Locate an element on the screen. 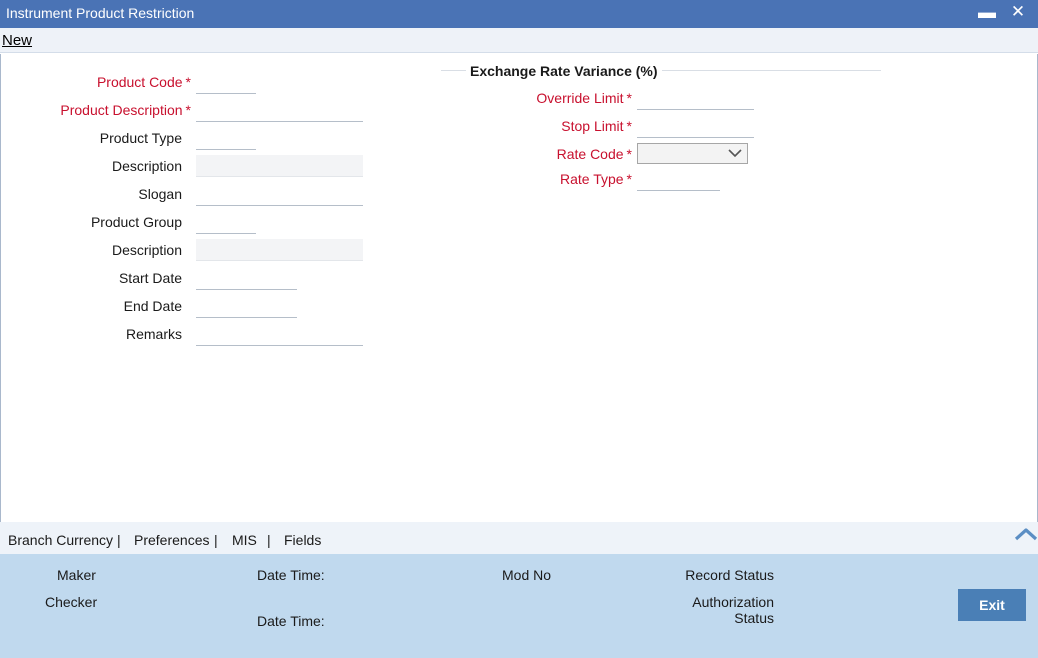  checker-date-time-label: Date Time: is located at coordinates (291, 621).